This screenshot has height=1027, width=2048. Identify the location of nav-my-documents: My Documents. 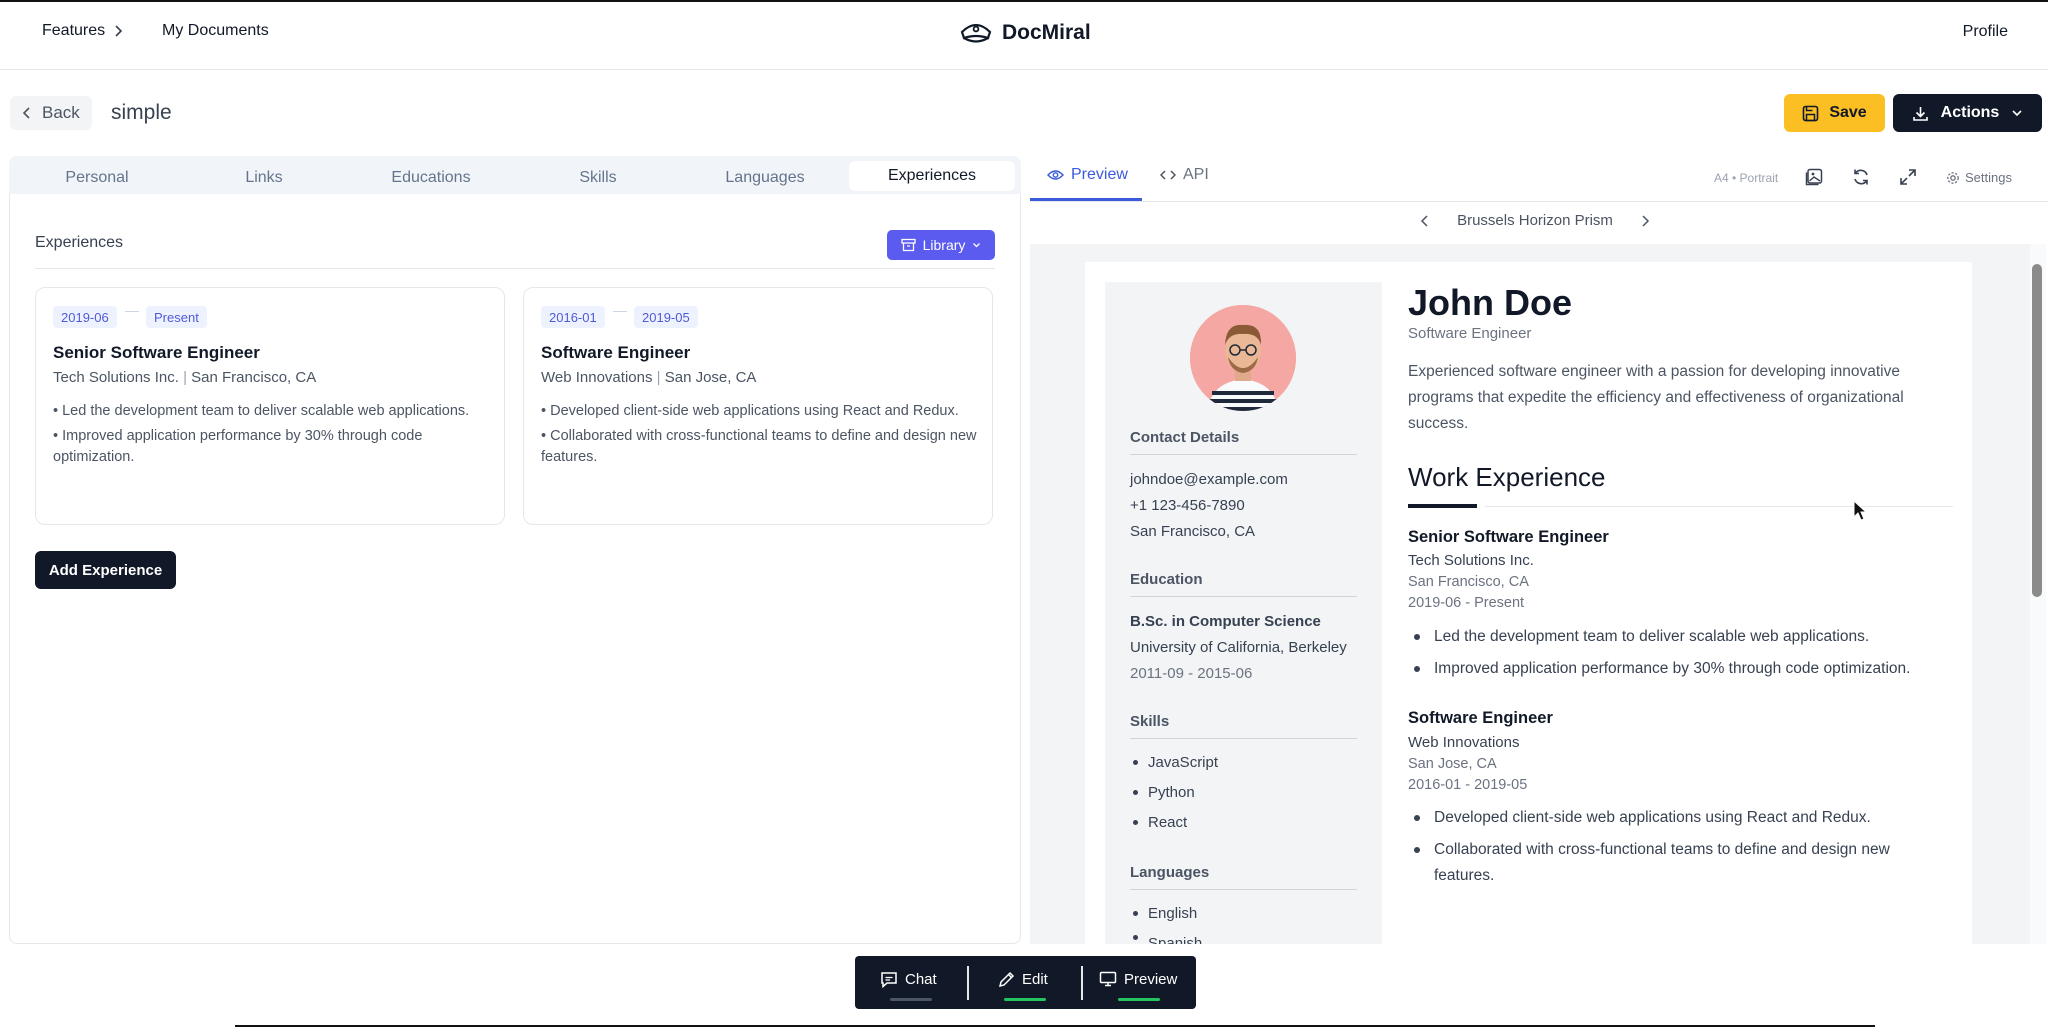
(215, 31).